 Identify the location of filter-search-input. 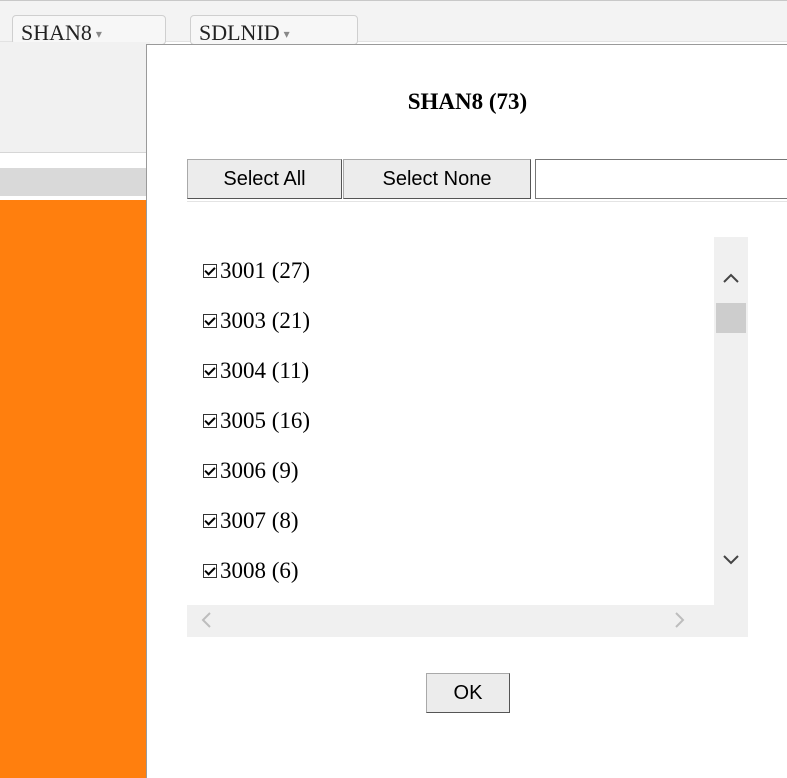
(661, 179).